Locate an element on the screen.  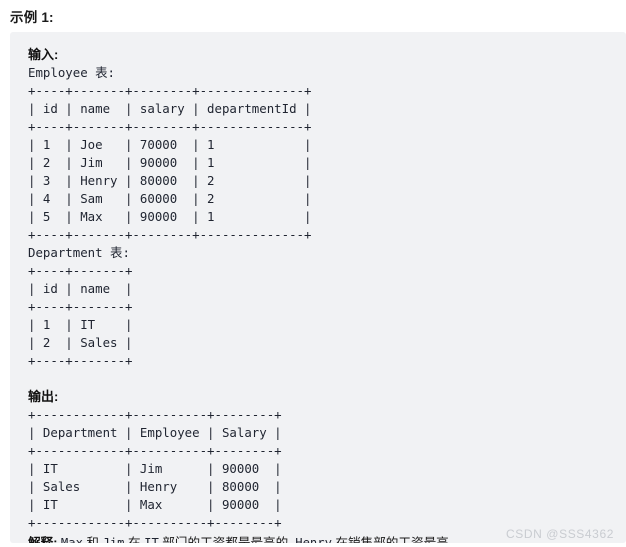
explanation-text-highest: 部门的工资都是最高的, is located at coordinates (227, 539).